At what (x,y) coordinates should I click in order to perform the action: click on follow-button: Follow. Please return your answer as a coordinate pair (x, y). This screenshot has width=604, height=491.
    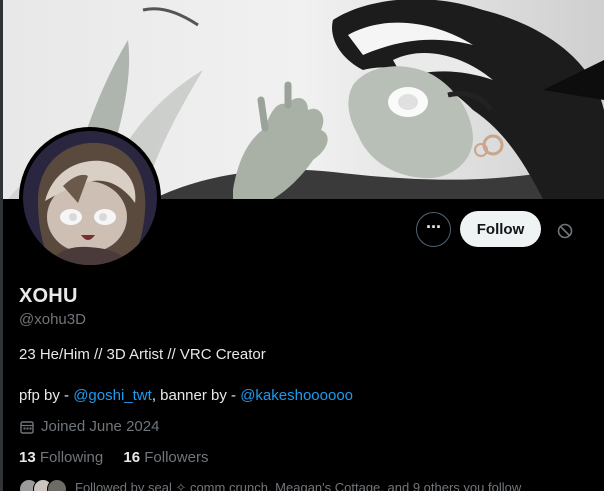
    Looking at the image, I should click on (500, 229).